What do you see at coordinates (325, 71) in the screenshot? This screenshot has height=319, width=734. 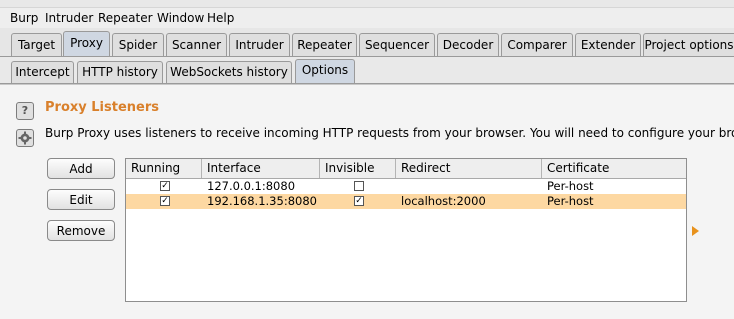 I see `tab-options: Options` at bounding box center [325, 71].